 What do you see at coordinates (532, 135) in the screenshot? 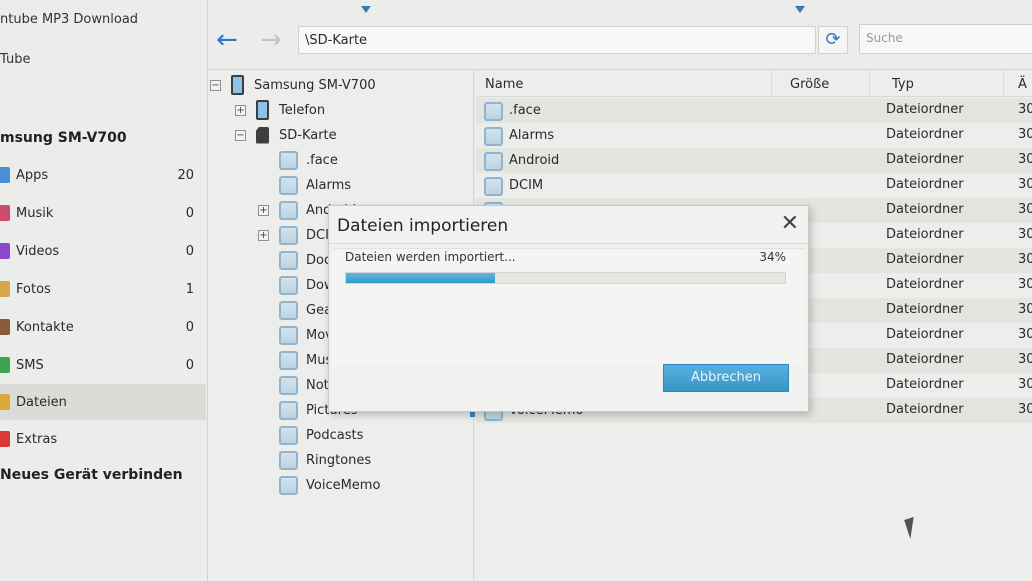
I see `file-name: Alarms` at bounding box center [532, 135].